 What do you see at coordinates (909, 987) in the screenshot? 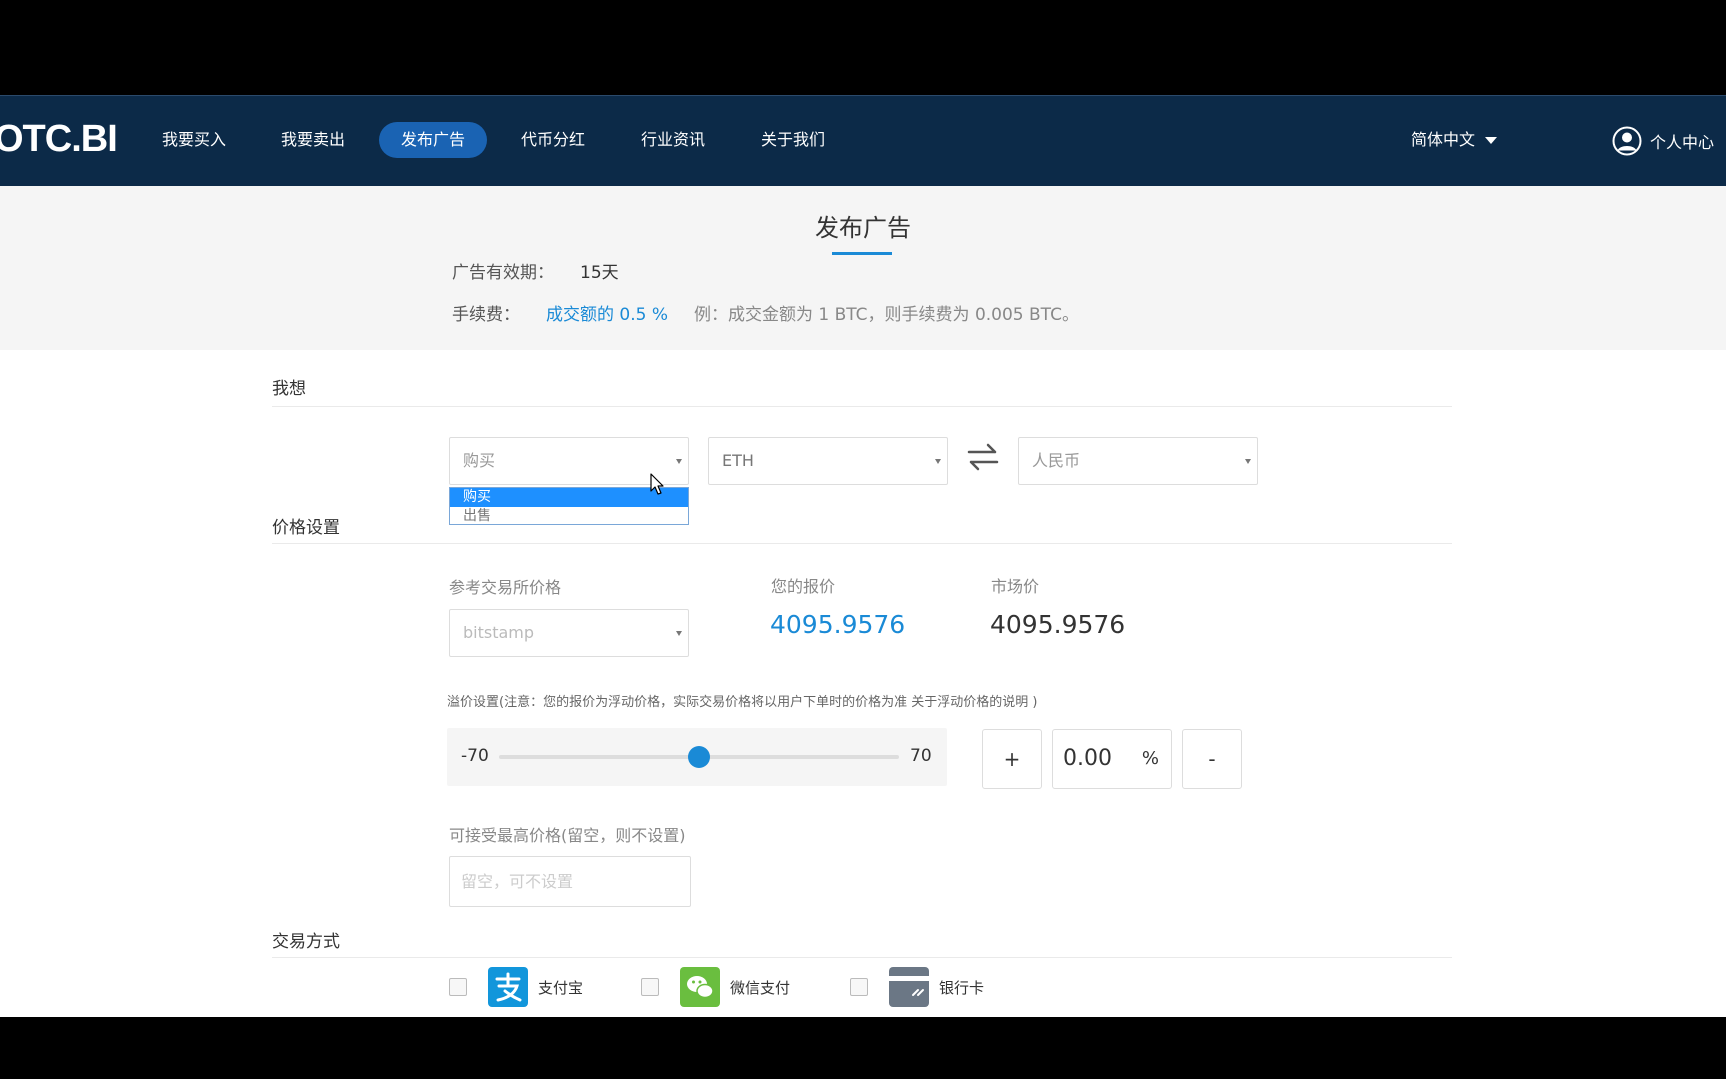
I see `bank-card-icon` at bounding box center [909, 987].